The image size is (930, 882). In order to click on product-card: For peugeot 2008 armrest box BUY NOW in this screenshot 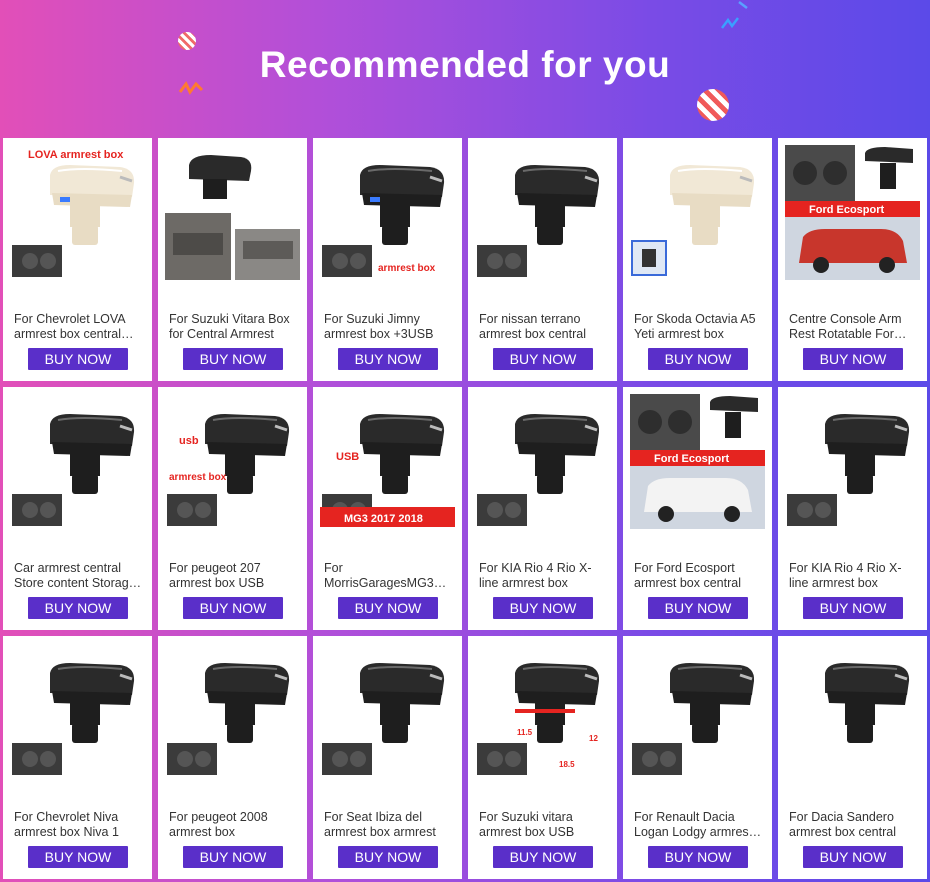, I will do `click(232, 757)`.